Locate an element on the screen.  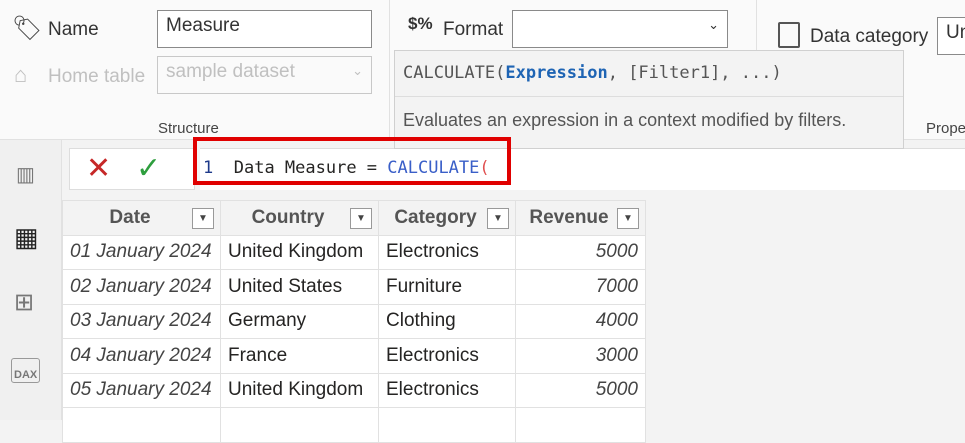
cell-date: 01 January 2024 is located at coordinates (141, 252).